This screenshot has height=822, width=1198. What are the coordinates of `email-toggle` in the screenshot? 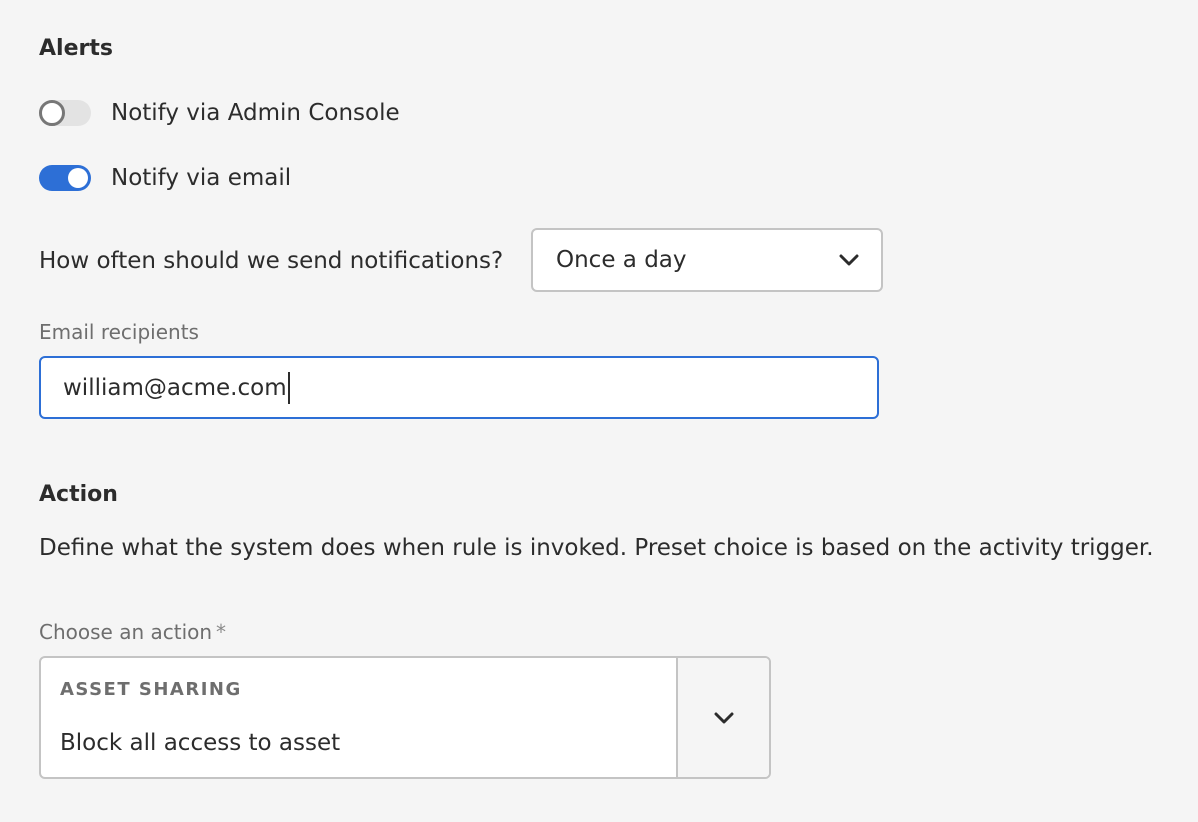 It's located at (65, 178).